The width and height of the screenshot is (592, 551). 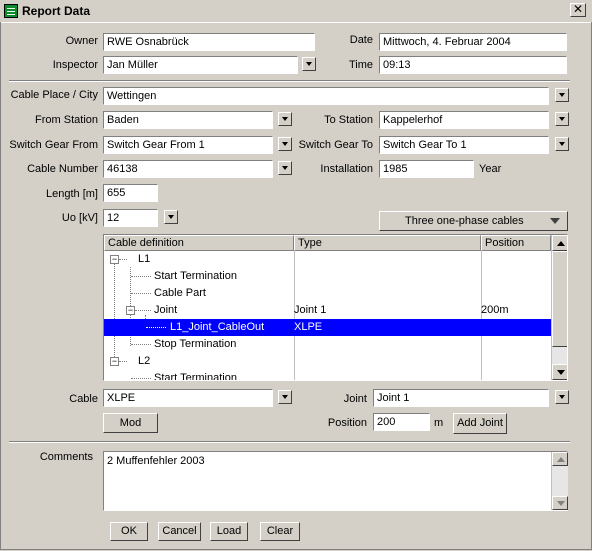 I want to click on tree-scrollbar, so click(x=559, y=307).